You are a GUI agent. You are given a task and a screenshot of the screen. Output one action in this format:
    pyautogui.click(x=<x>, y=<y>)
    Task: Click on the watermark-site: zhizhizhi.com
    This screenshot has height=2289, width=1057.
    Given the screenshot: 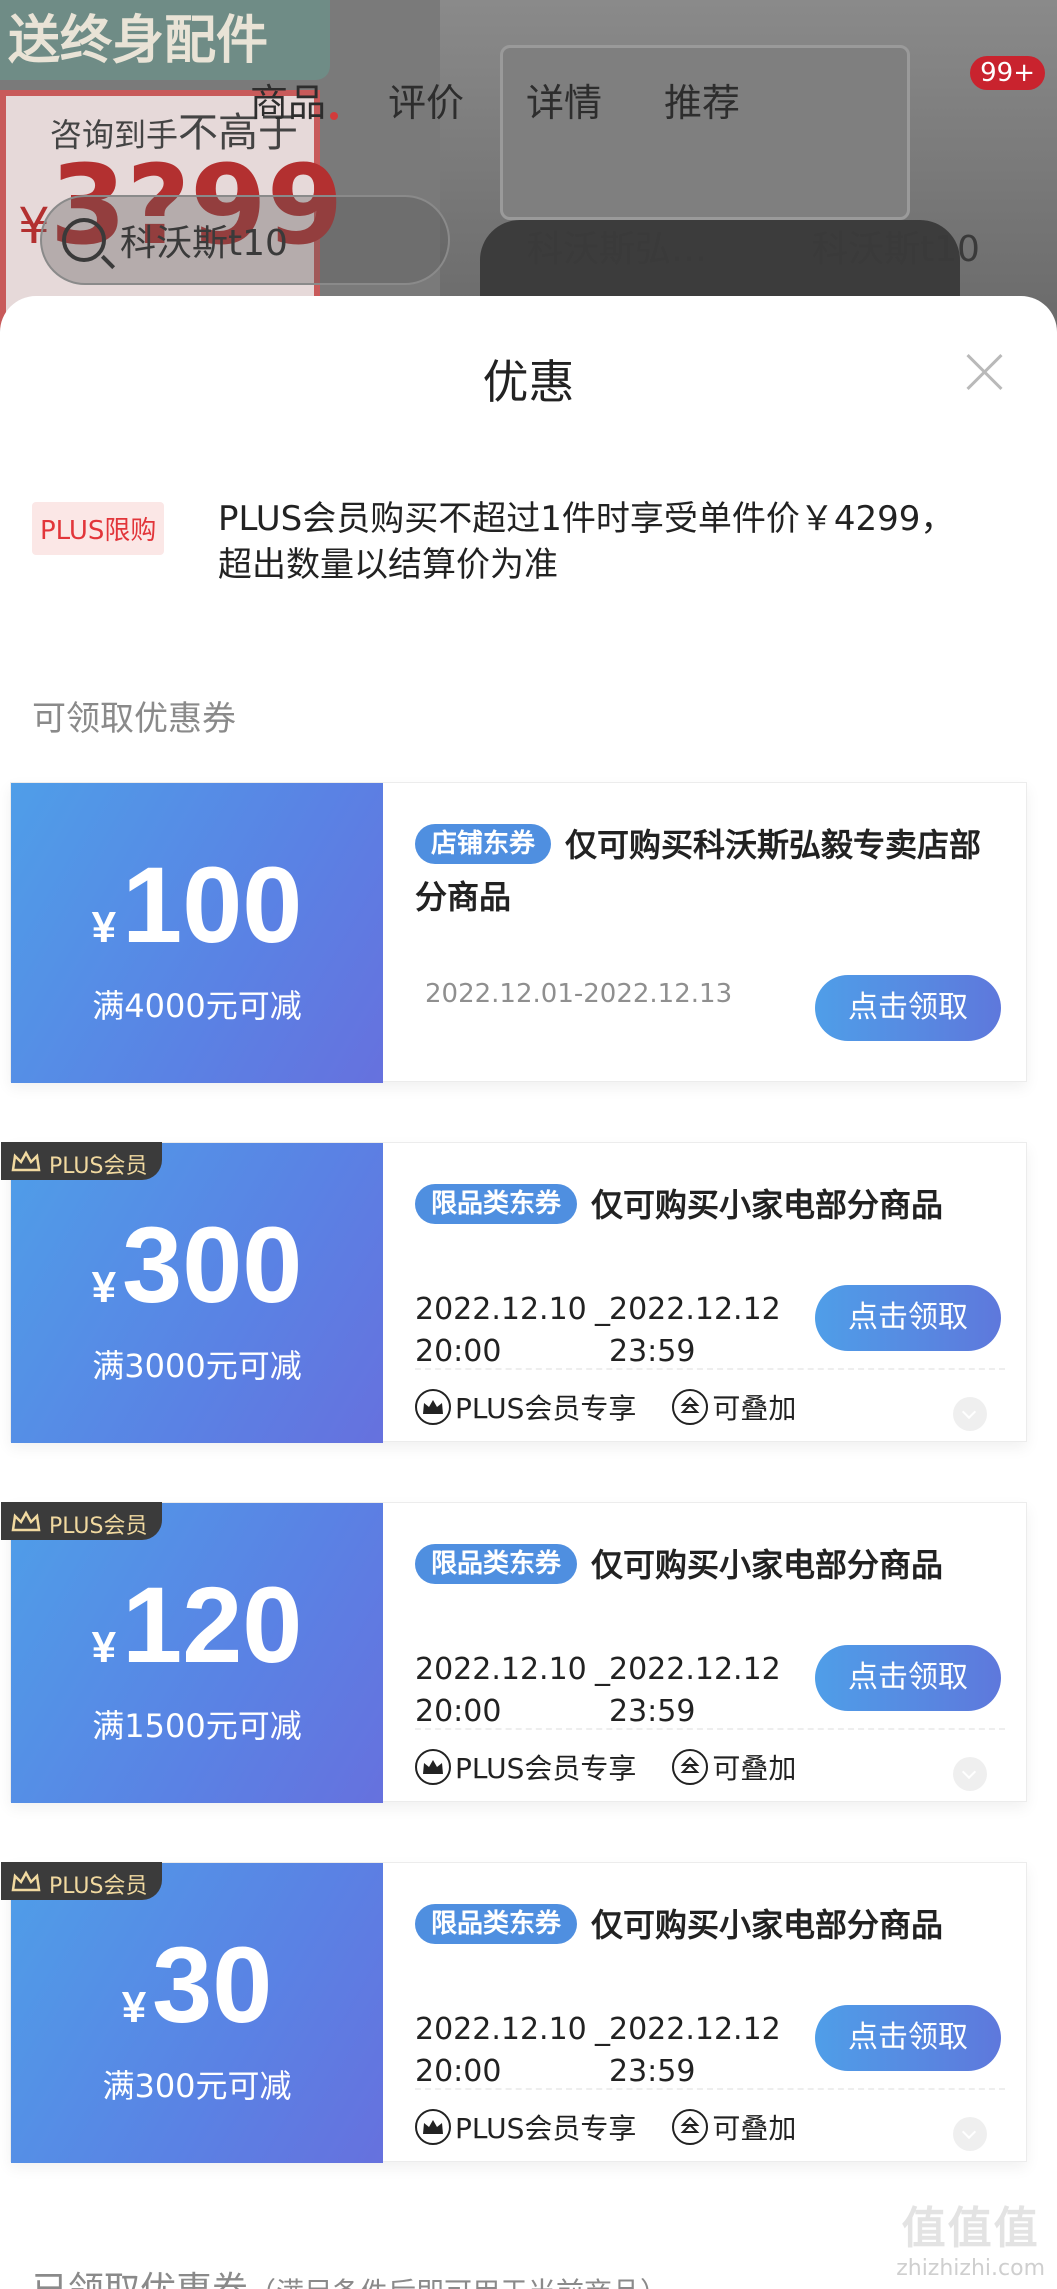 What is the action you would take?
    pyautogui.click(x=970, y=2268)
    